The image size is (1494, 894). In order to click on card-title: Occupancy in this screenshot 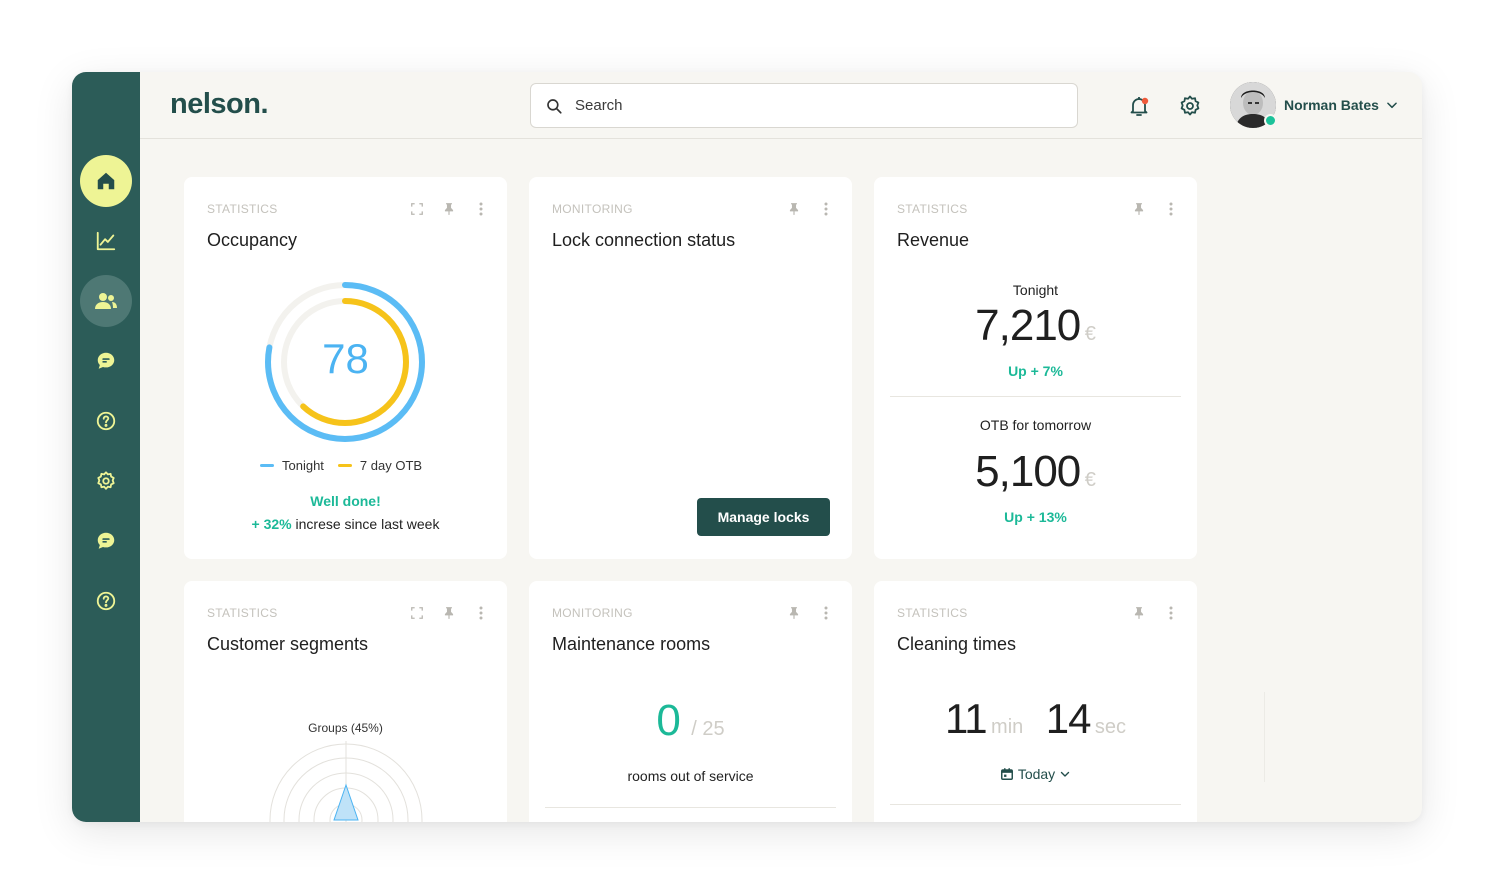, I will do `click(252, 240)`.